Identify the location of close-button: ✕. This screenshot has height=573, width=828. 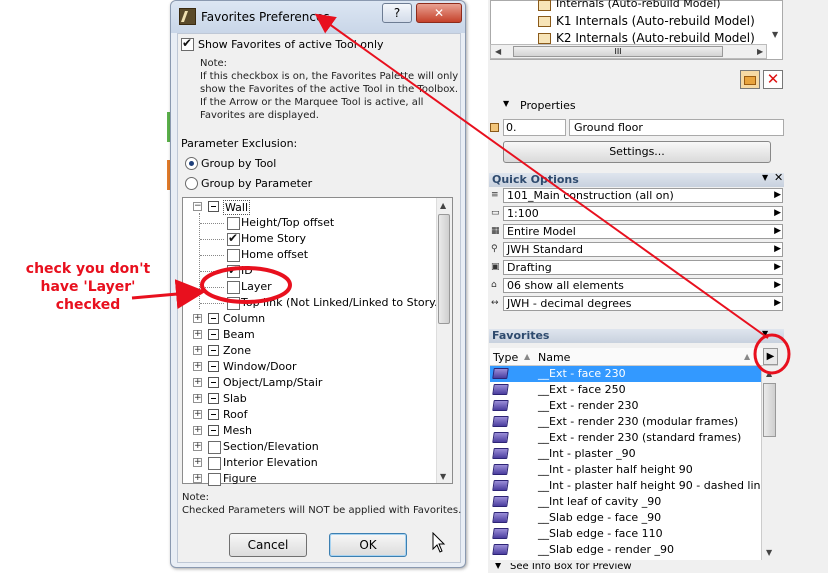
(439, 13).